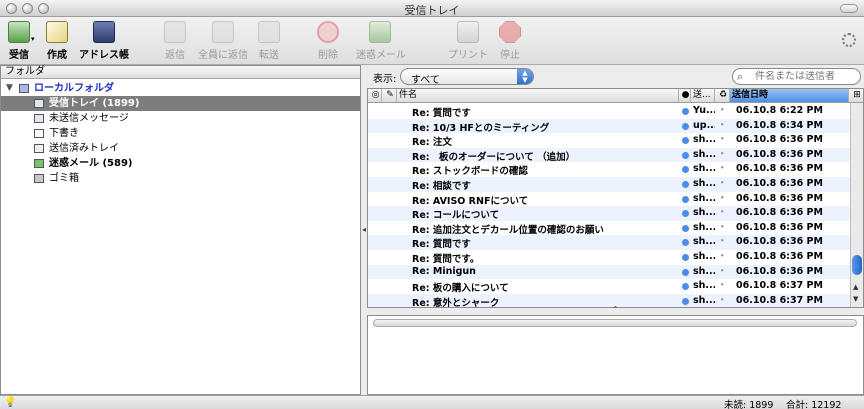 This screenshot has height=409, width=864. What do you see at coordinates (538, 95) in the screenshot?
I see `subject-column-header: 件名` at bounding box center [538, 95].